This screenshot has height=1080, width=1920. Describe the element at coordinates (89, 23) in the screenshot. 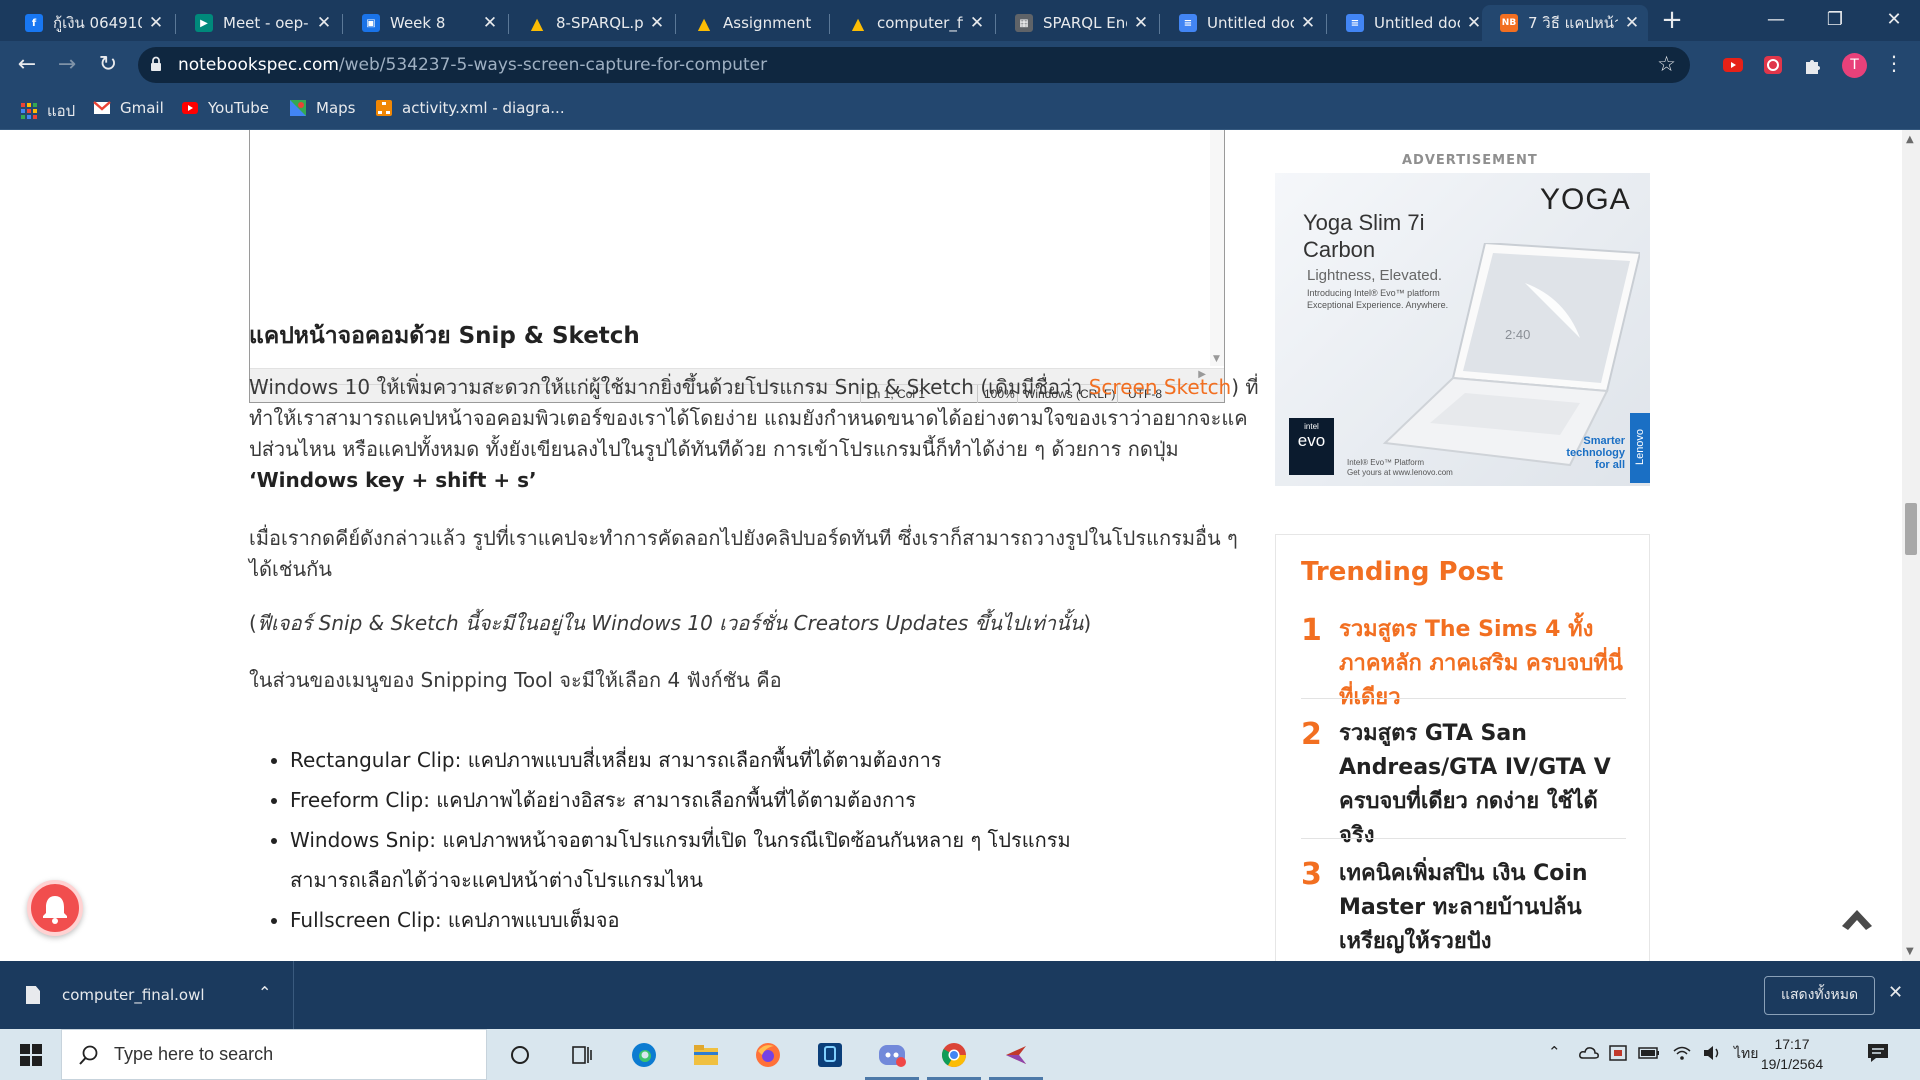

I see `tab-loan: f กู้เงิน 064910( ✕` at that location.